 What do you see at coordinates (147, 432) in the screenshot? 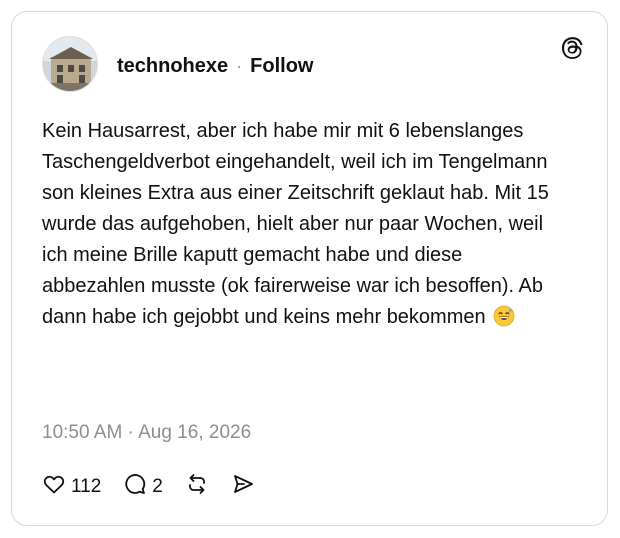
I see `post-timestamp: 10:50 AM · Aug 16, 2026` at bounding box center [147, 432].